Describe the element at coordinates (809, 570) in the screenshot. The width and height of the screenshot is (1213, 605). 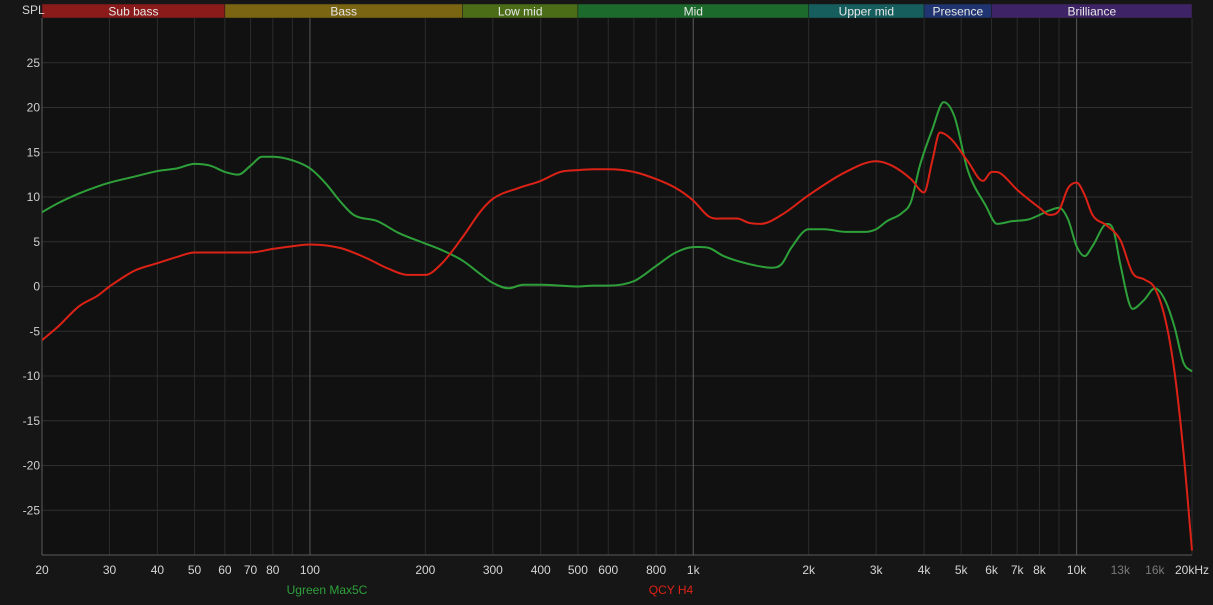
I see `x-tick-label: 2k` at that location.